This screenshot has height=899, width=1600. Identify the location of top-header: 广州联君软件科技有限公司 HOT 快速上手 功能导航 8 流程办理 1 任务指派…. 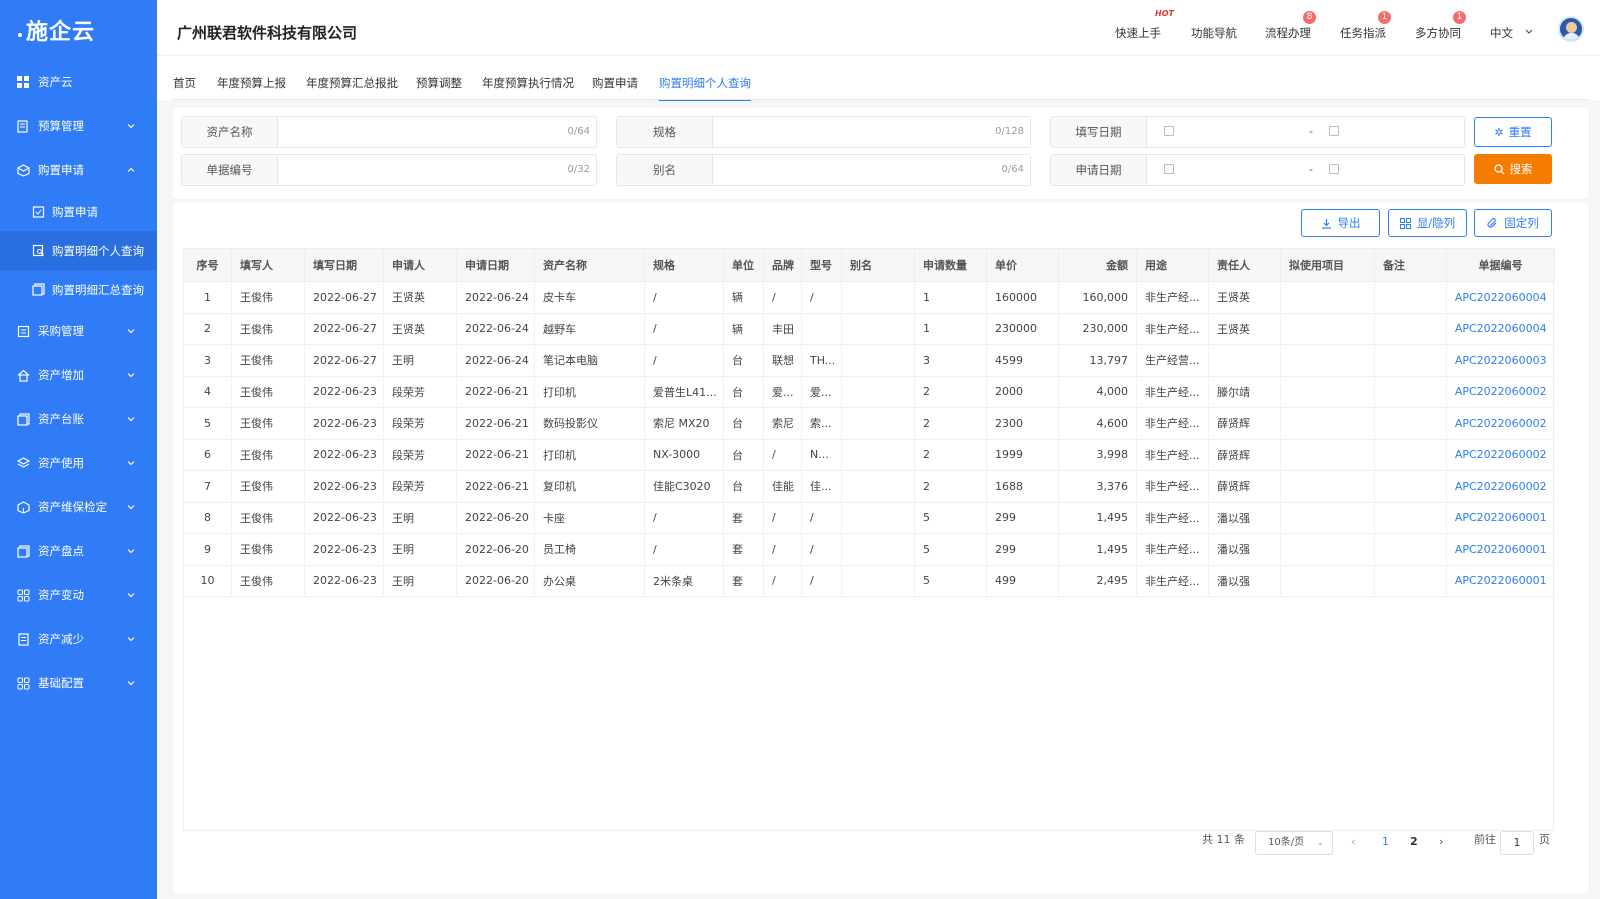
(878, 28).